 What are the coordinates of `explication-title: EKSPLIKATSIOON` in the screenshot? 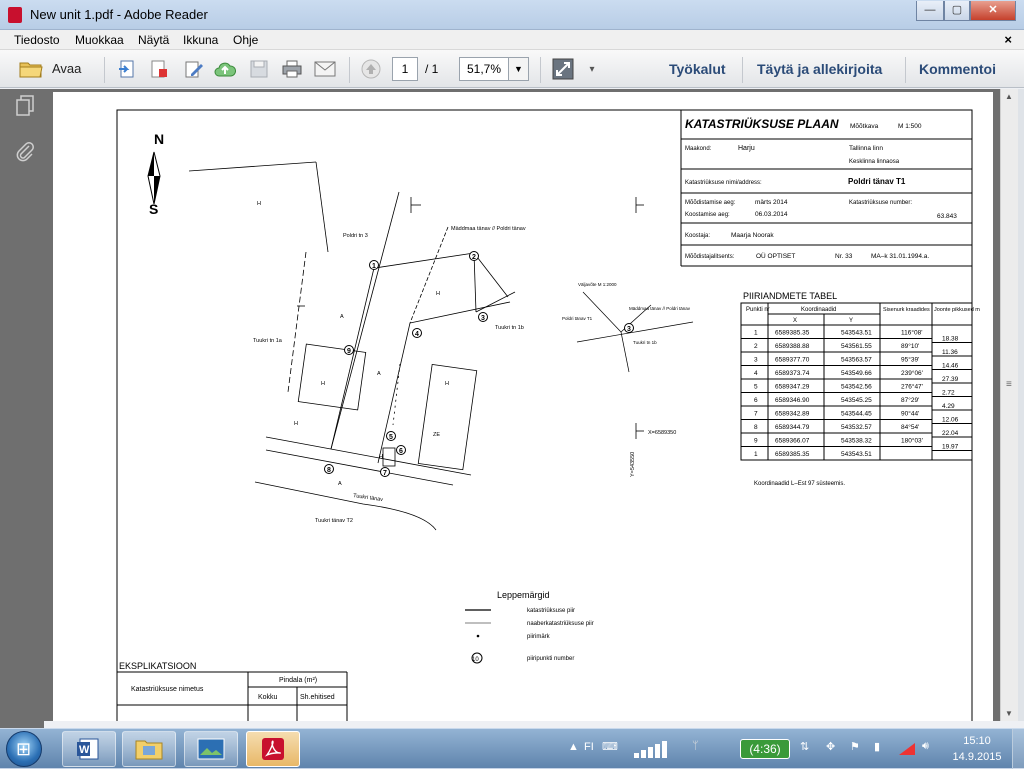 It's located at (157, 666).